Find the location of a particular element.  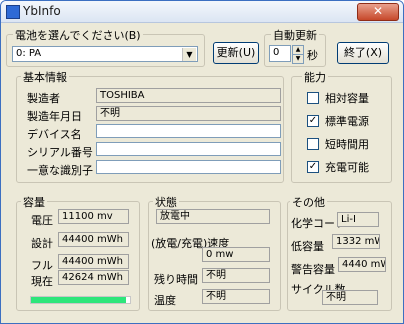

chevron-down-icon: ▼ is located at coordinates (189, 54).